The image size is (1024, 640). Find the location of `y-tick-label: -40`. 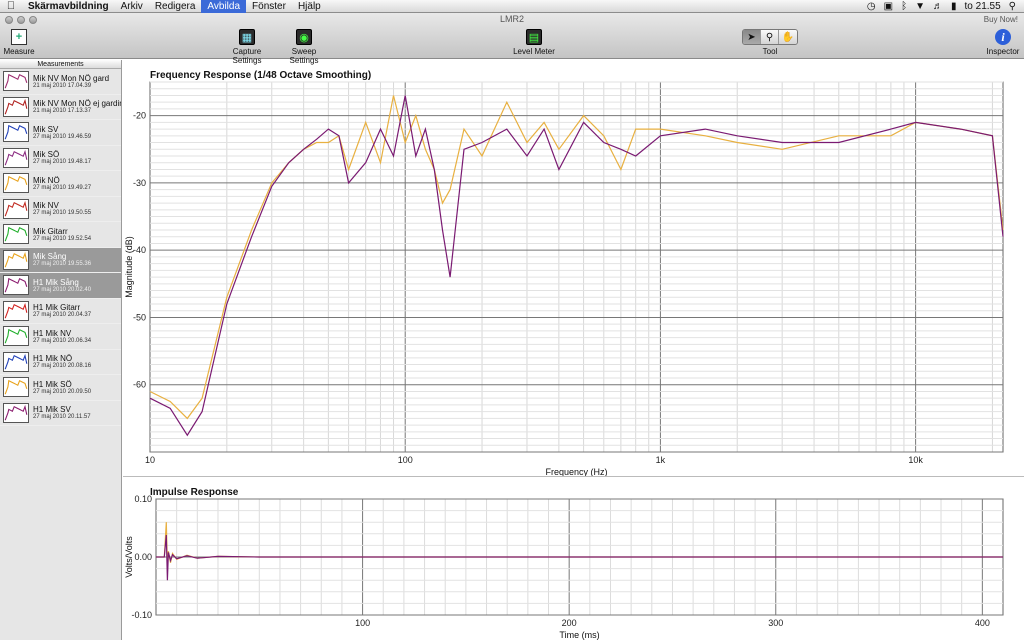

y-tick-label: -40 is located at coordinates (139, 250).